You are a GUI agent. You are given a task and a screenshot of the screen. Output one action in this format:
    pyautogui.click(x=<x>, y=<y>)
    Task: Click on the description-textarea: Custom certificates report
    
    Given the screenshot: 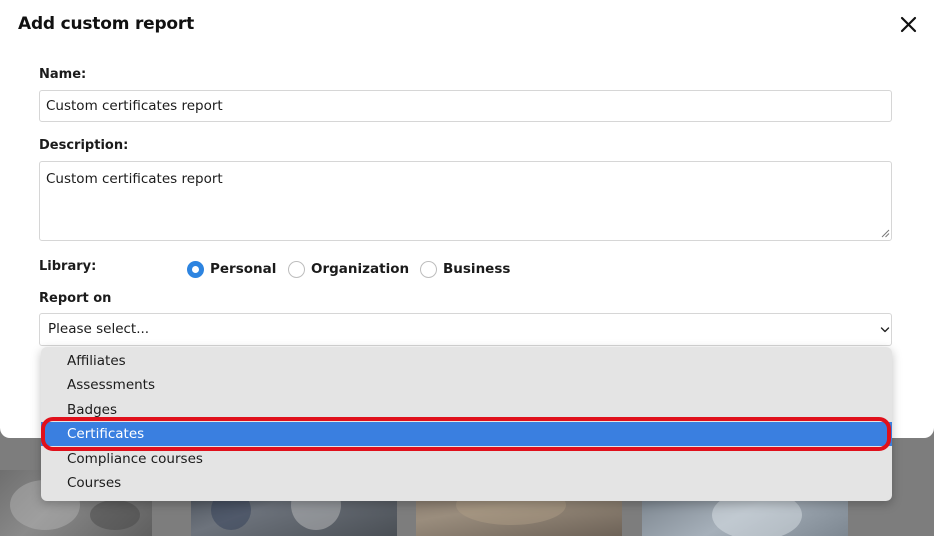 What is the action you would take?
    pyautogui.click(x=465, y=201)
    